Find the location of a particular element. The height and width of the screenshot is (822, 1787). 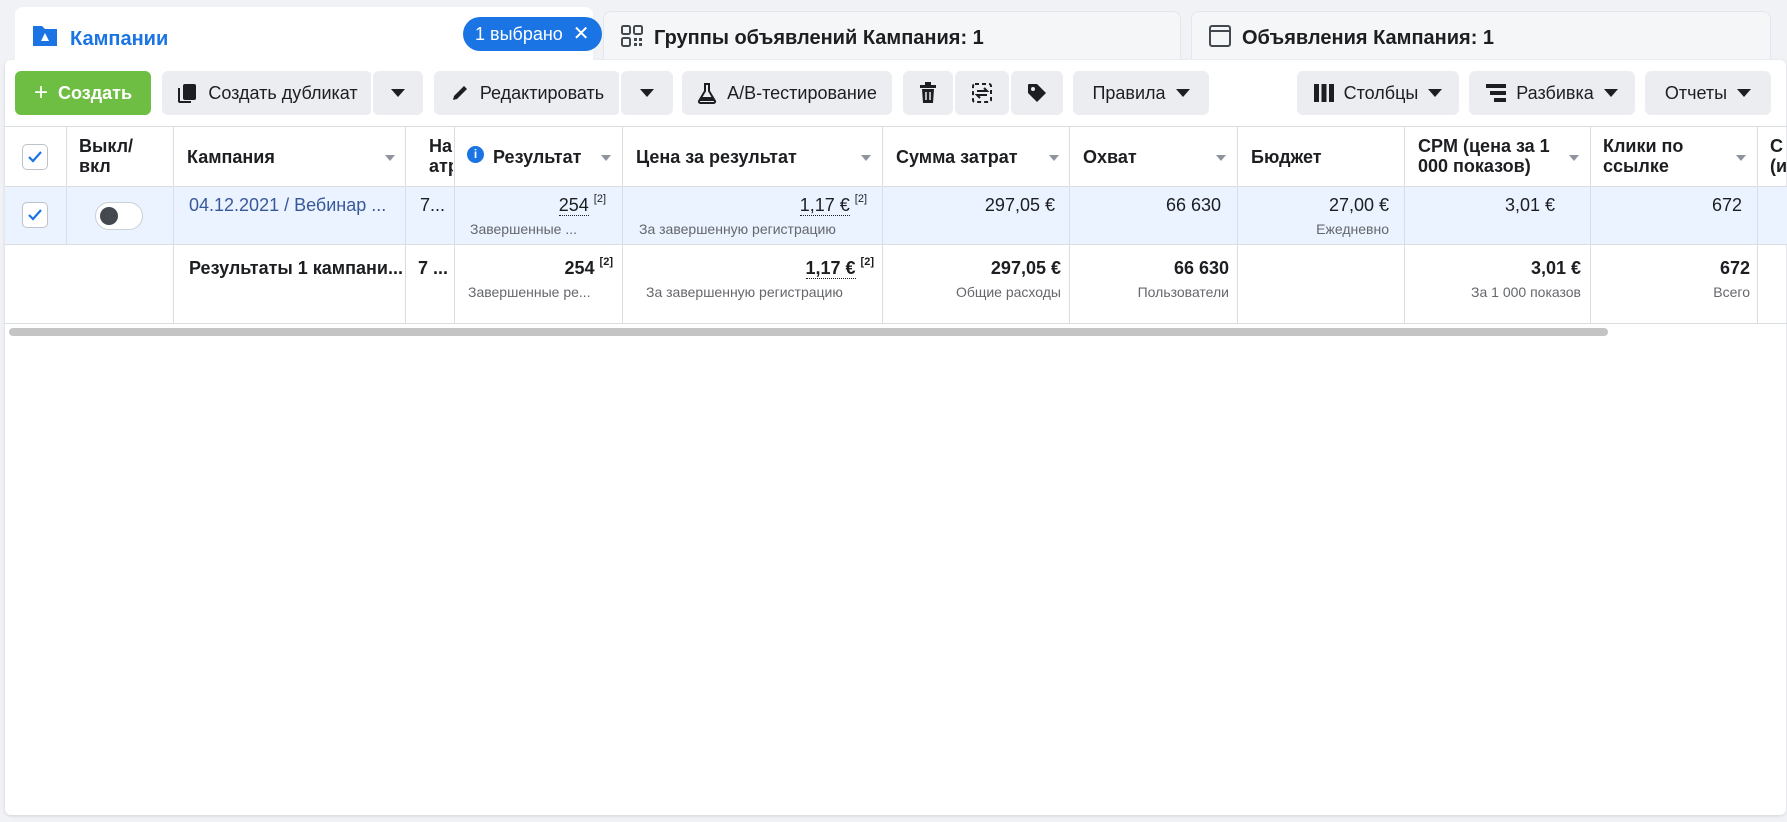

row-budget: 27,00 € is located at coordinates (1359, 205).